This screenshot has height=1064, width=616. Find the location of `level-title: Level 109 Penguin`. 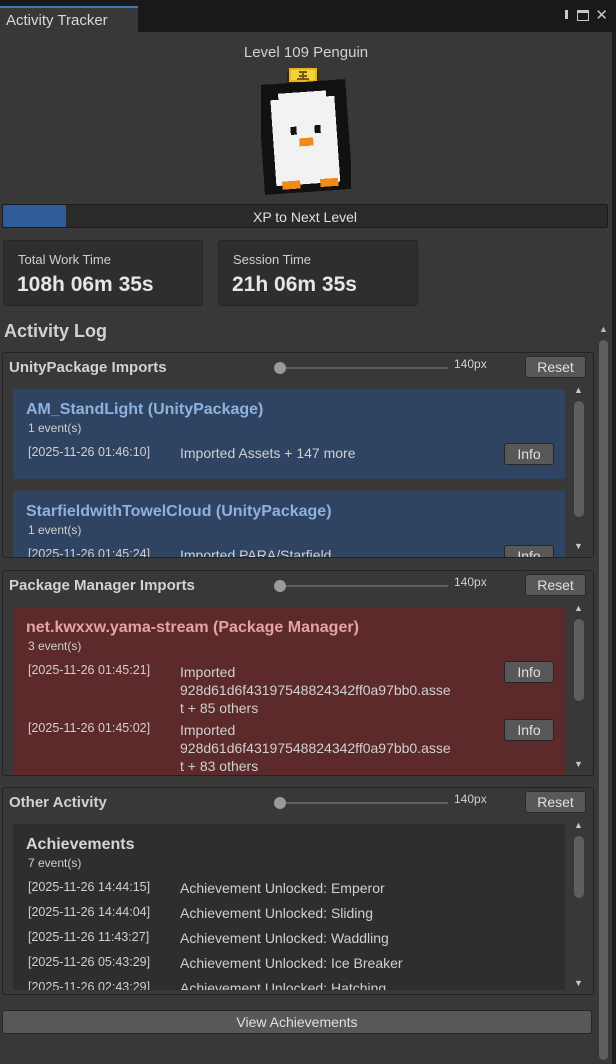

level-title: Level 109 Penguin is located at coordinates (306, 52).